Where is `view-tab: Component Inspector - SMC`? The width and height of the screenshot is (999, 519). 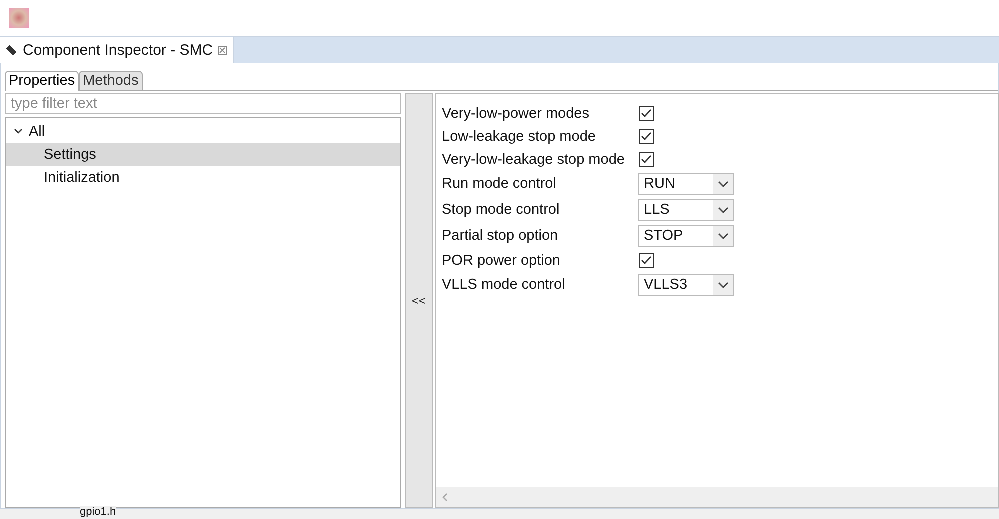
view-tab: Component Inspector - SMC is located at coordinates (117, 50).